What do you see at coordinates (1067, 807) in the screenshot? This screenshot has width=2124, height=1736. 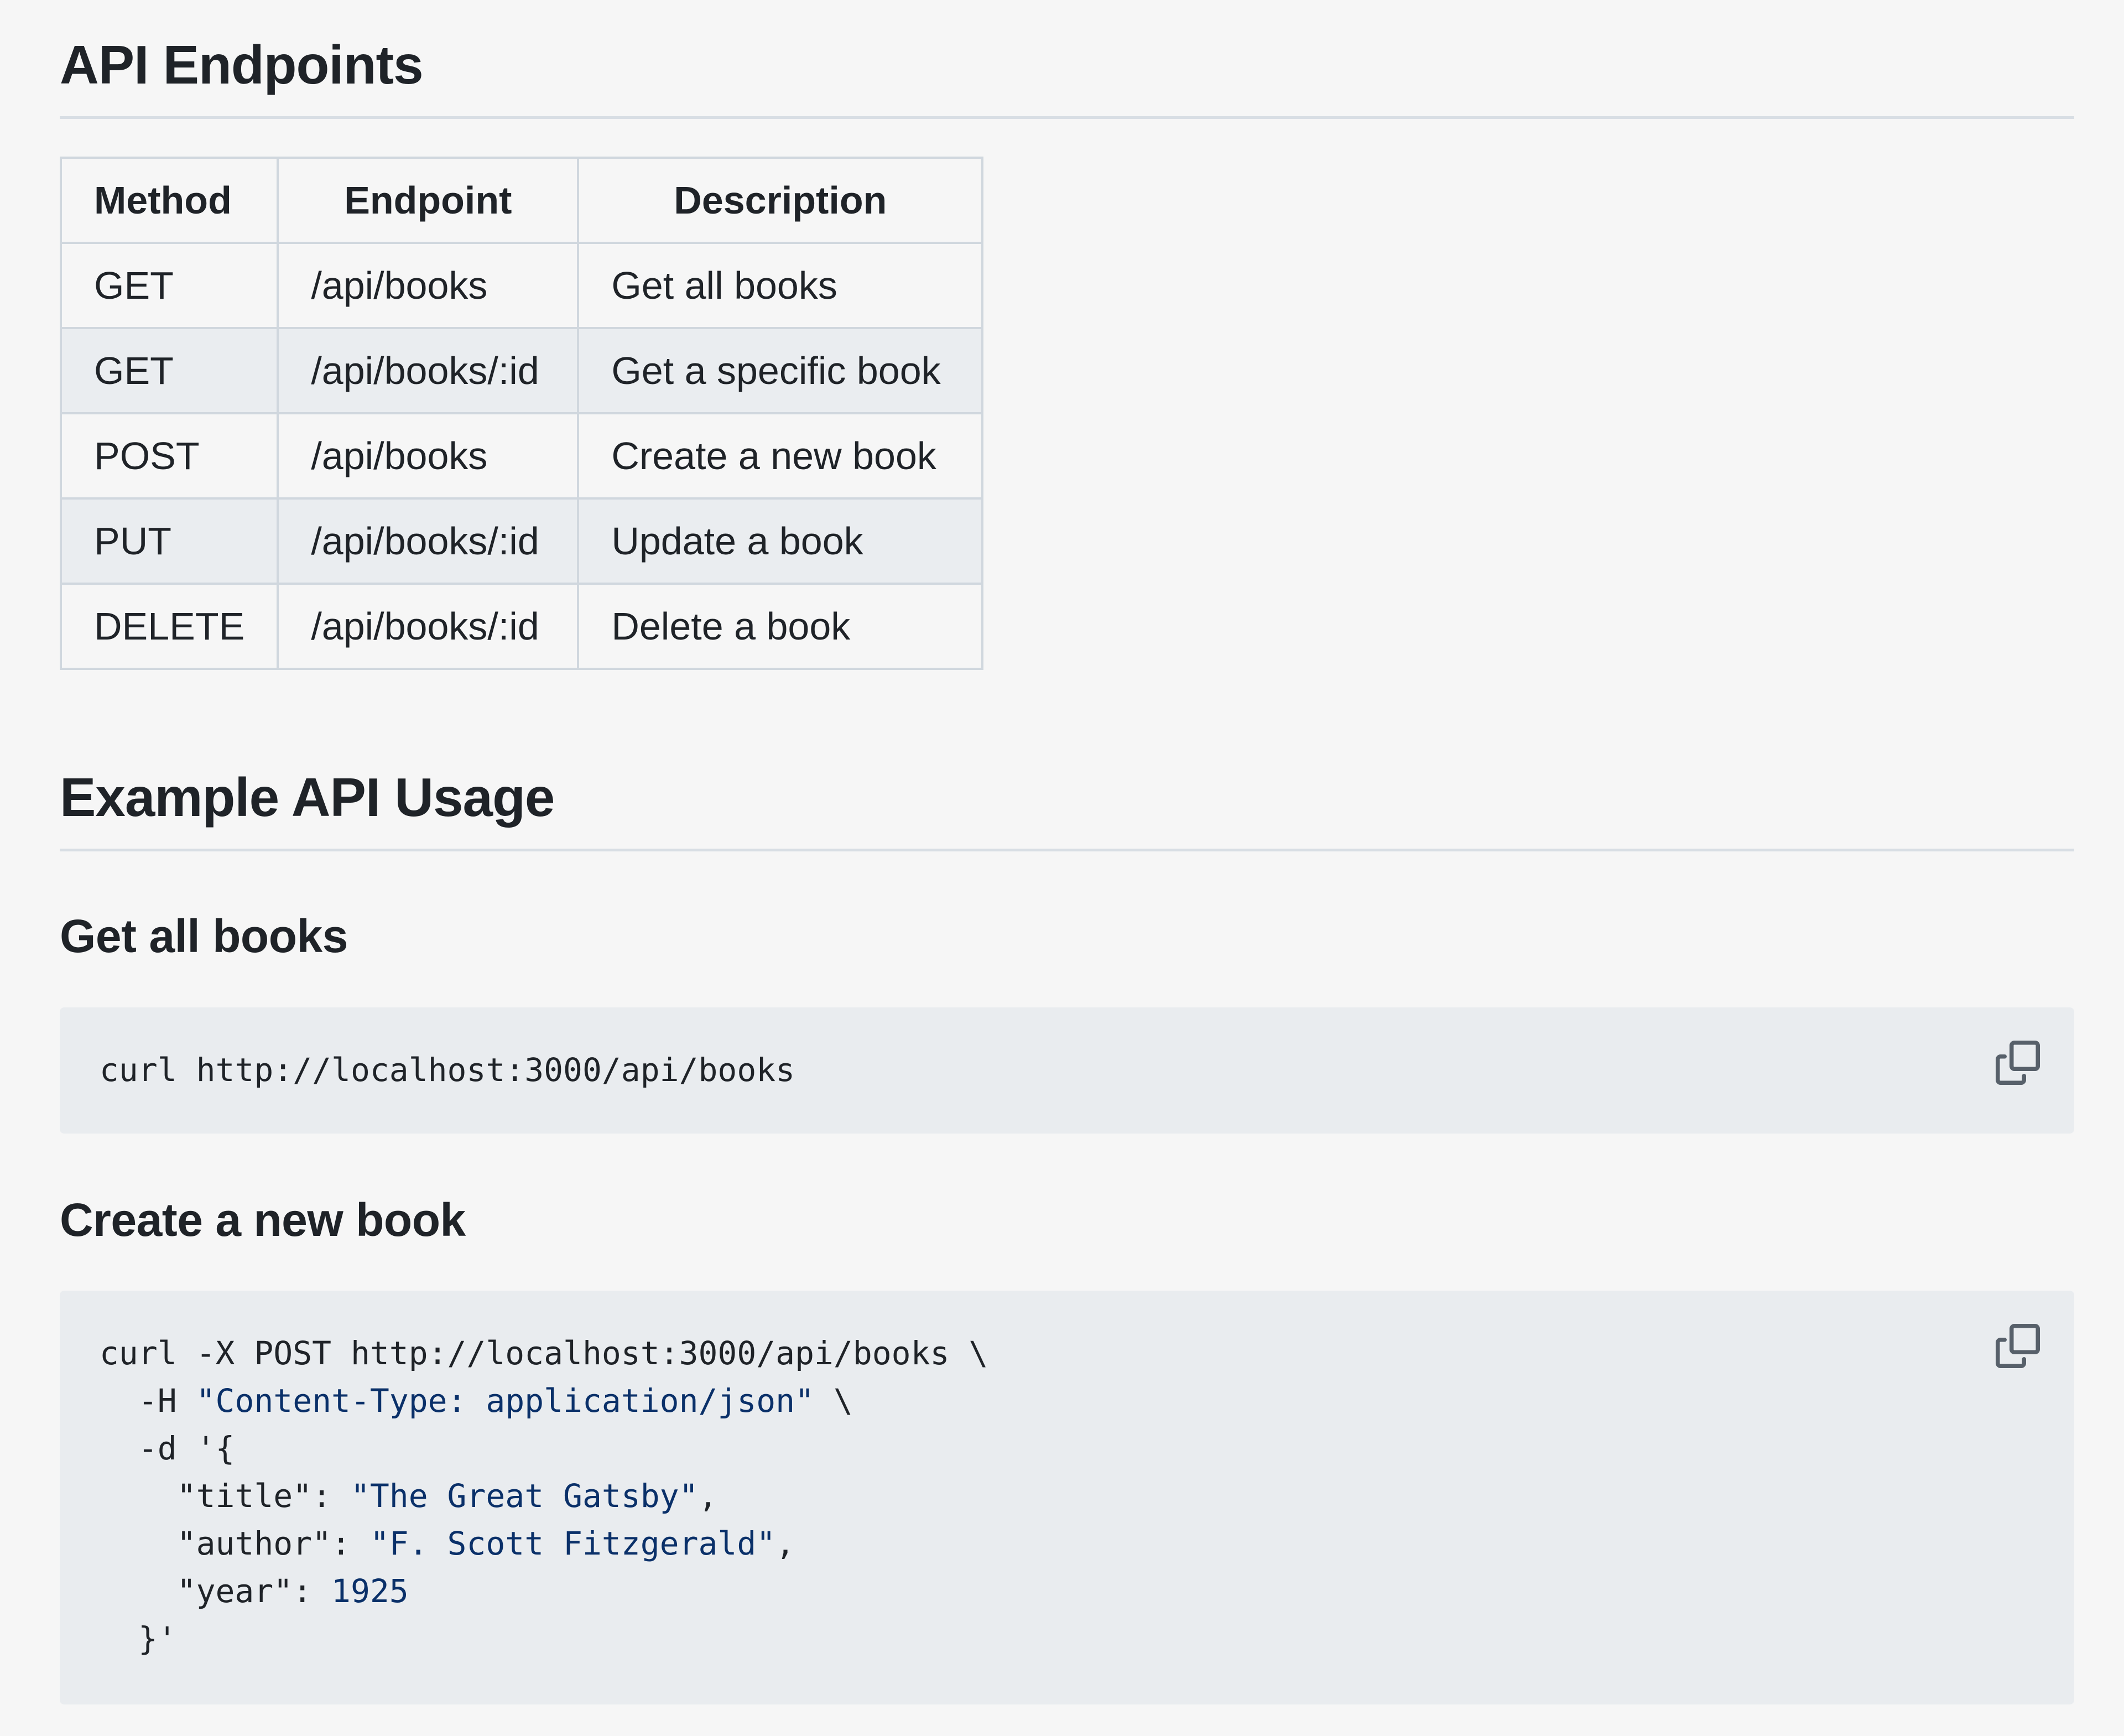 I see `example-usage-section-header: Example API Usage` at bounding box center [1067, 807].